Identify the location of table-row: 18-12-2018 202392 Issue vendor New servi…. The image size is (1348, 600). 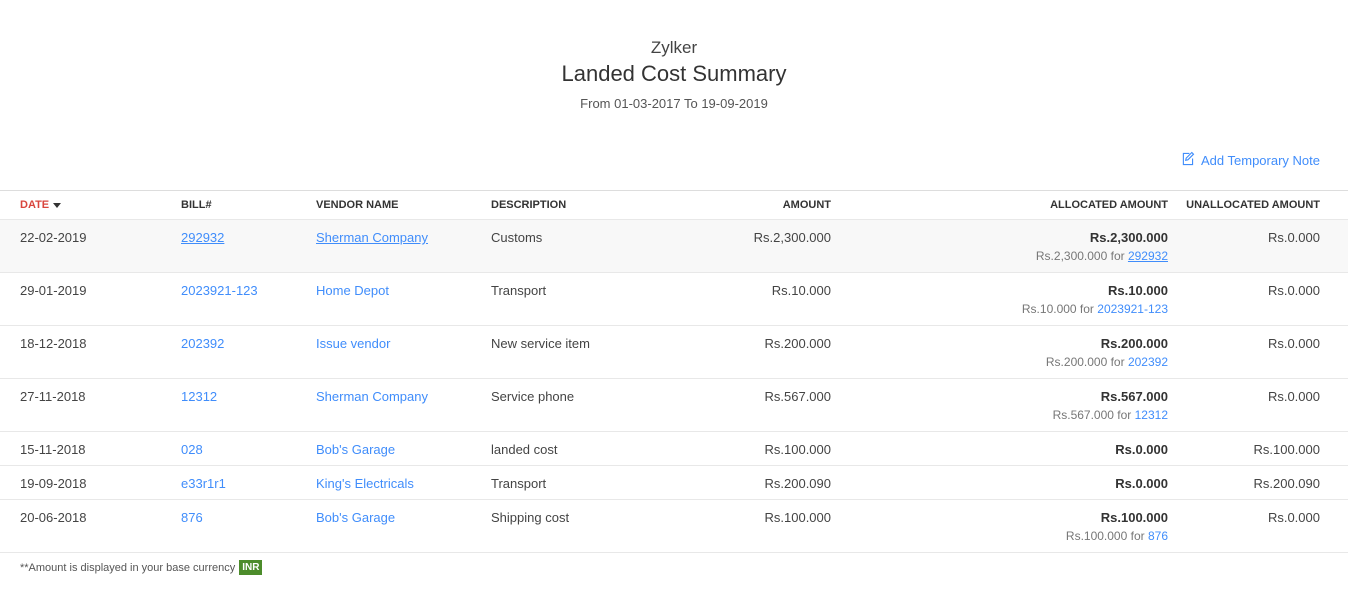
(674, 352).